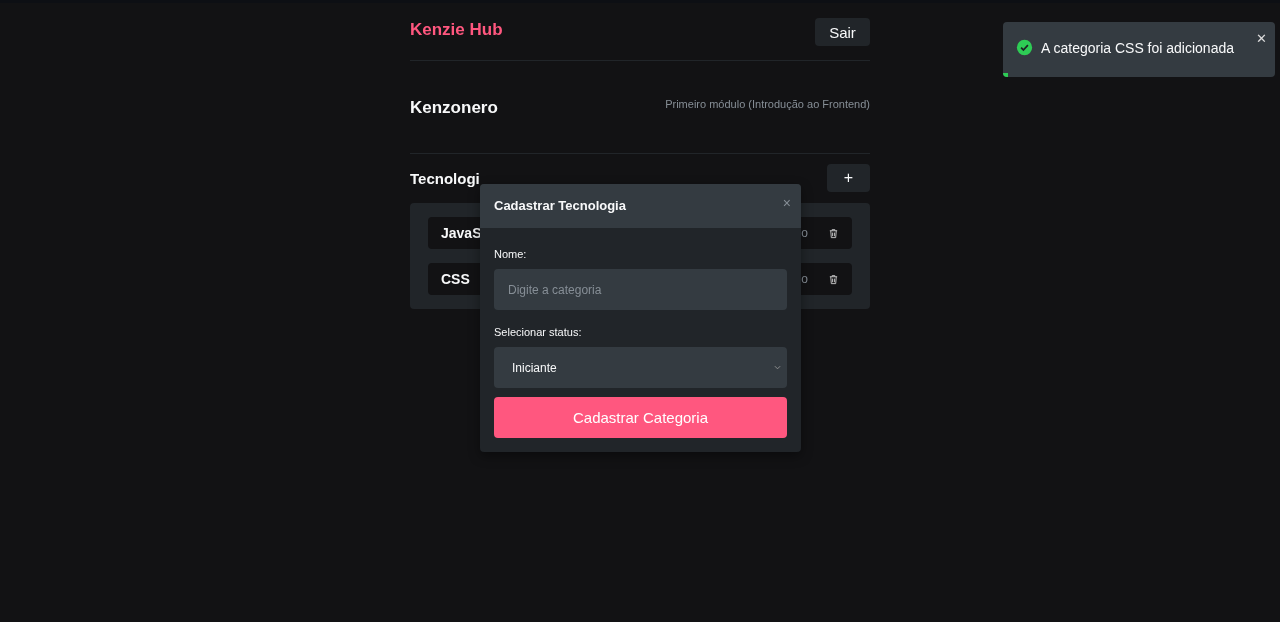 This screenshot has height=622, width=1280. What do you see at coordinates (455, 279) in the screenshot?
I see `tech-name: CSS` at bounding box center [455, 279].